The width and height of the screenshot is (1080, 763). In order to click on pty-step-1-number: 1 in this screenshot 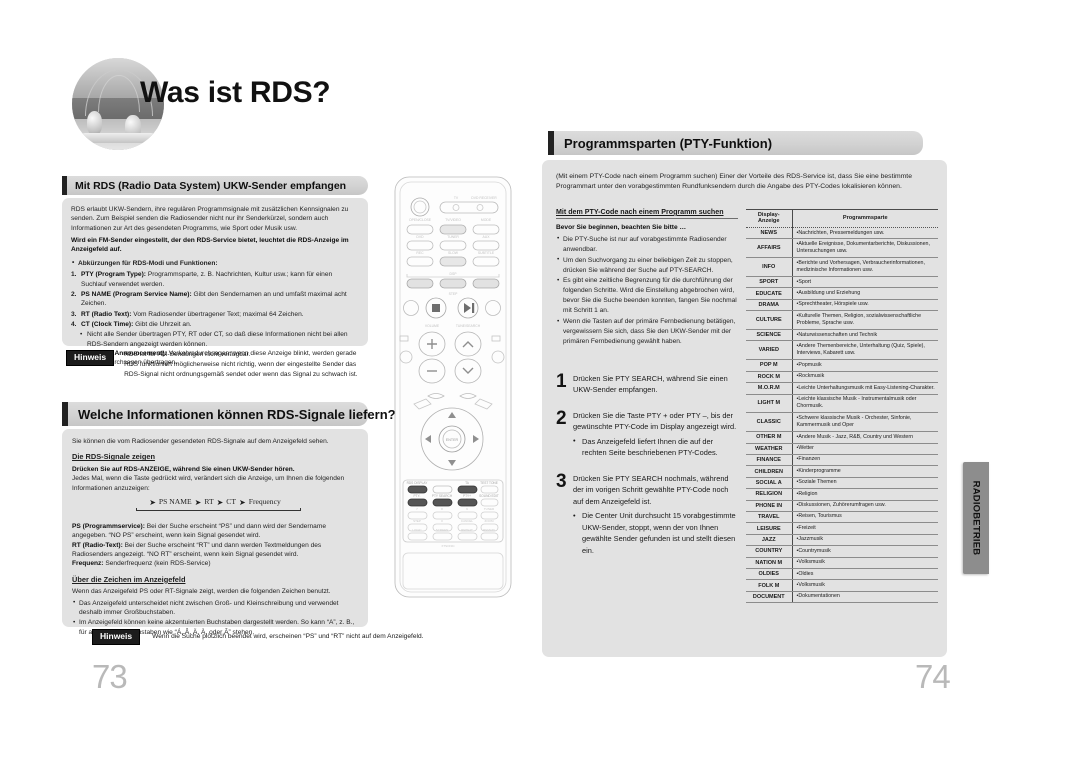, I will do `click(561, 381)`.